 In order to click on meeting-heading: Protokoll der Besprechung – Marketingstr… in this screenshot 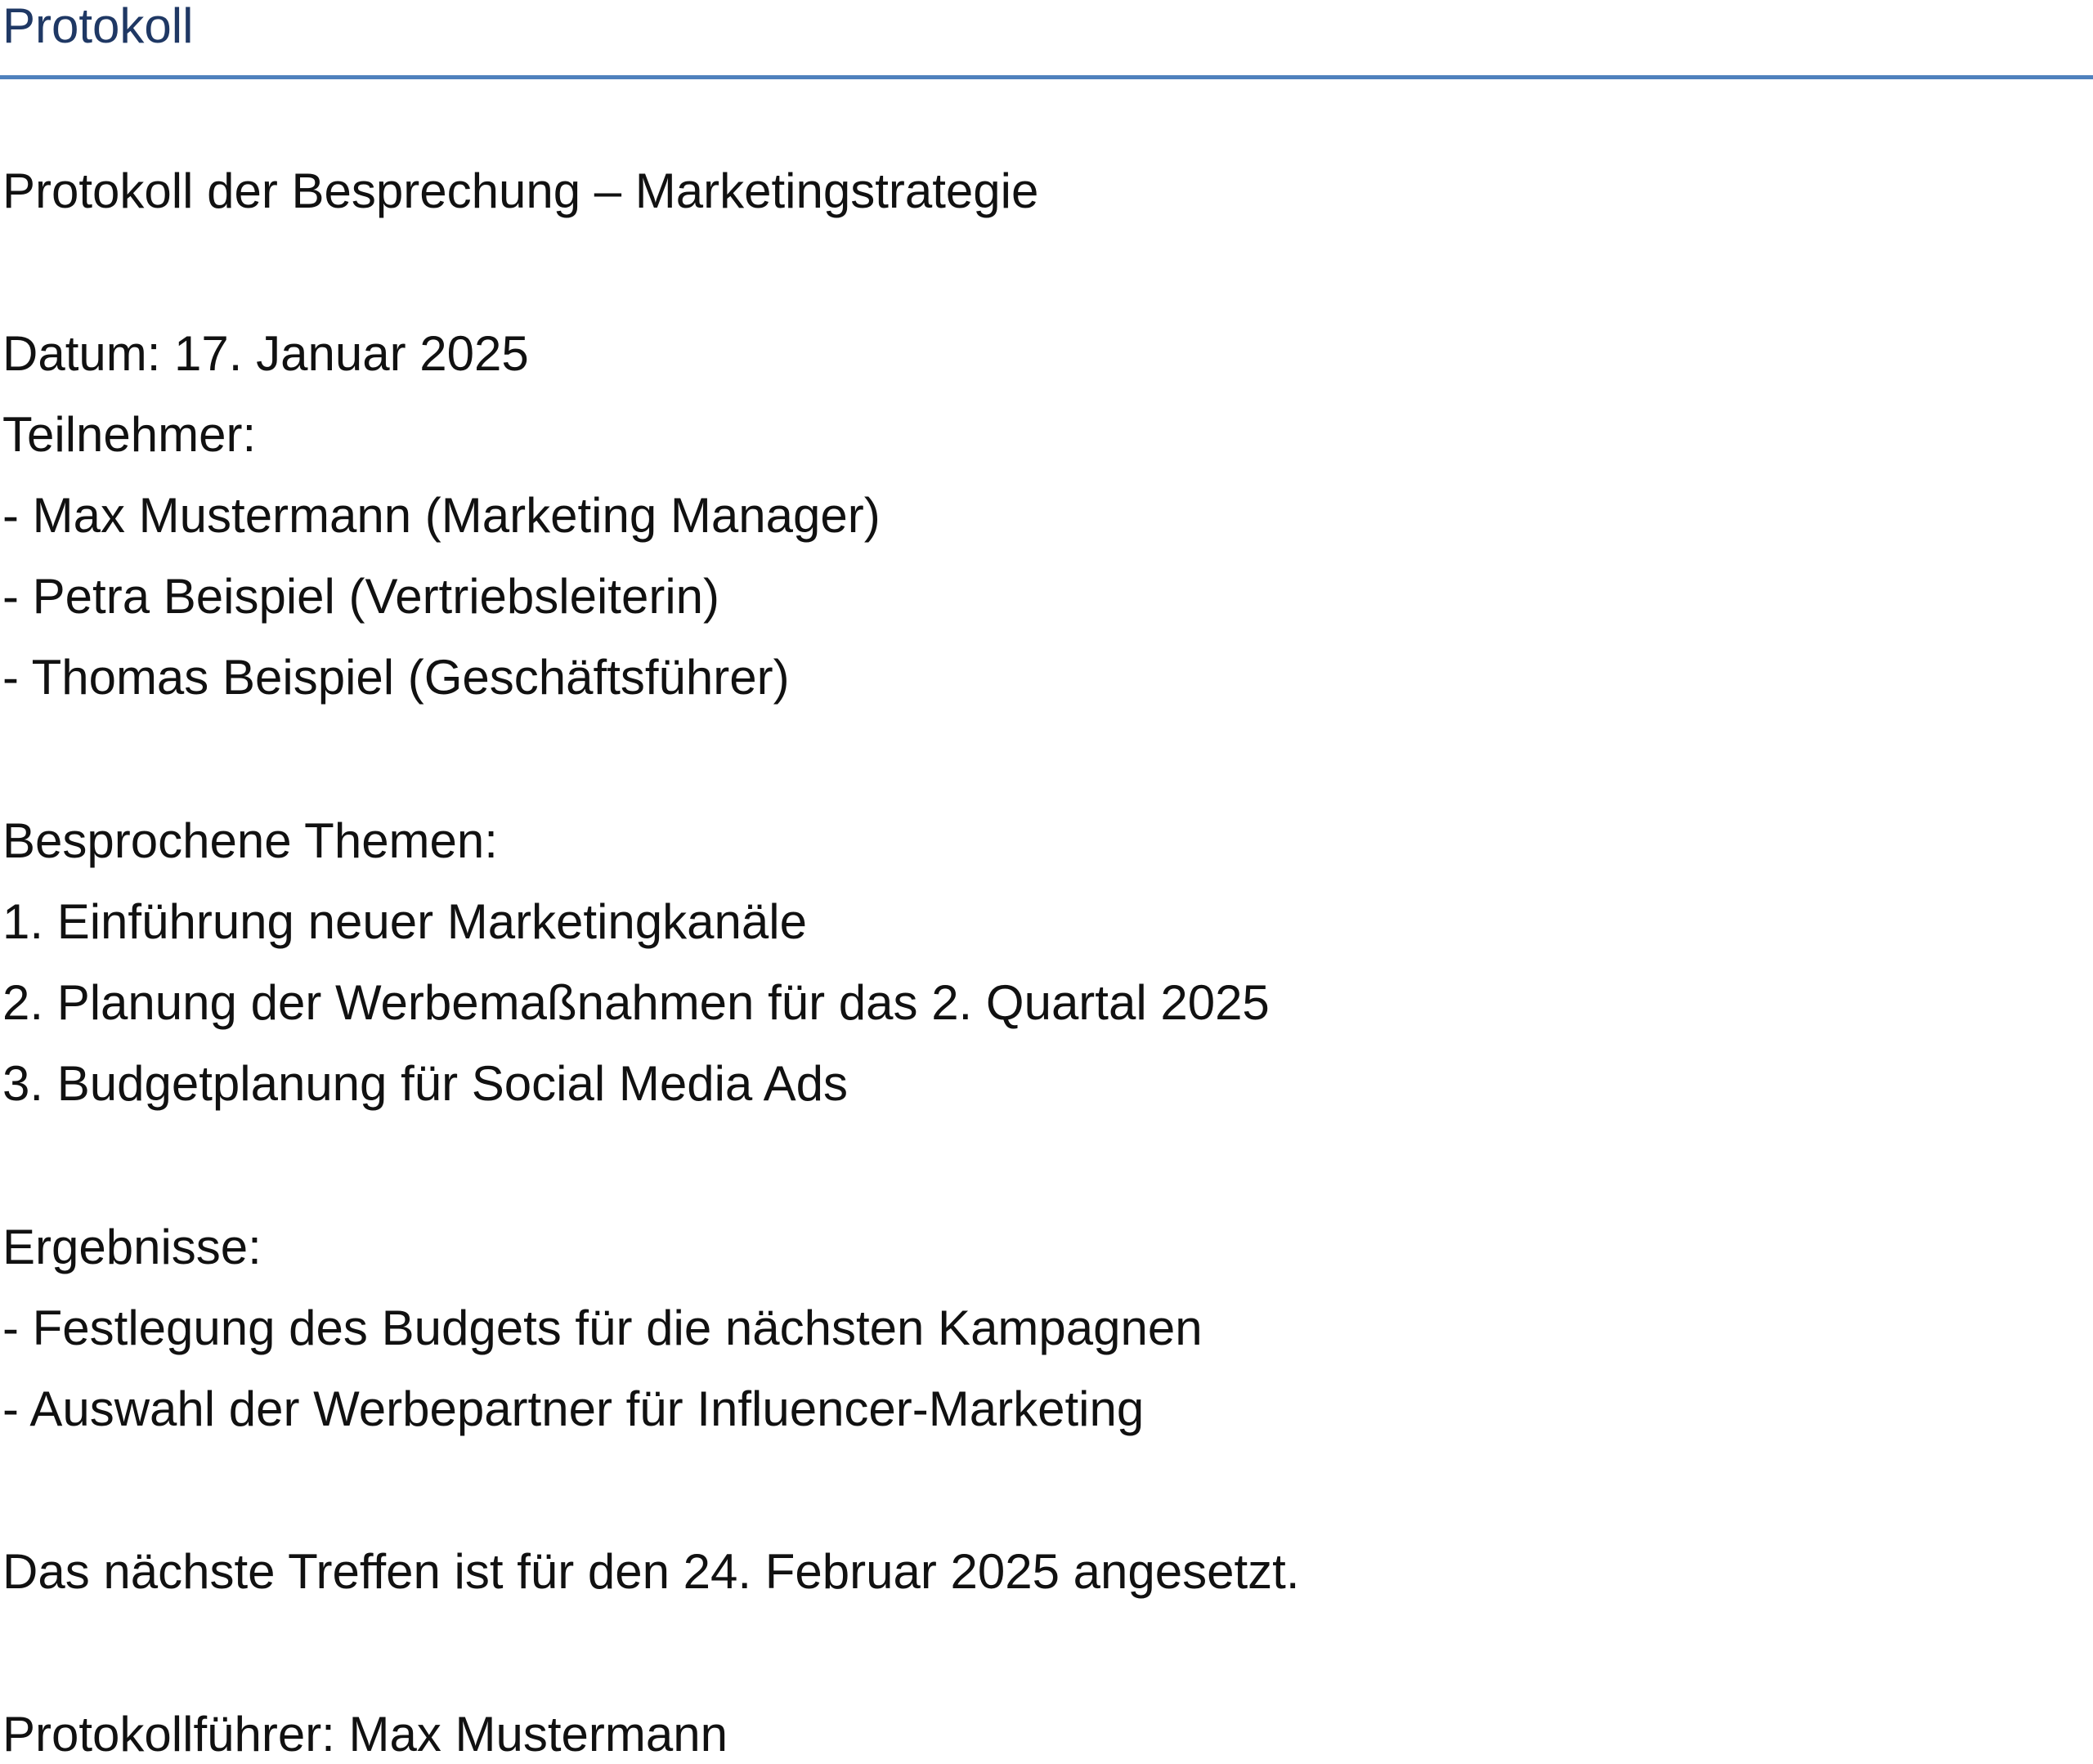, I will do `click(521, 190)`.